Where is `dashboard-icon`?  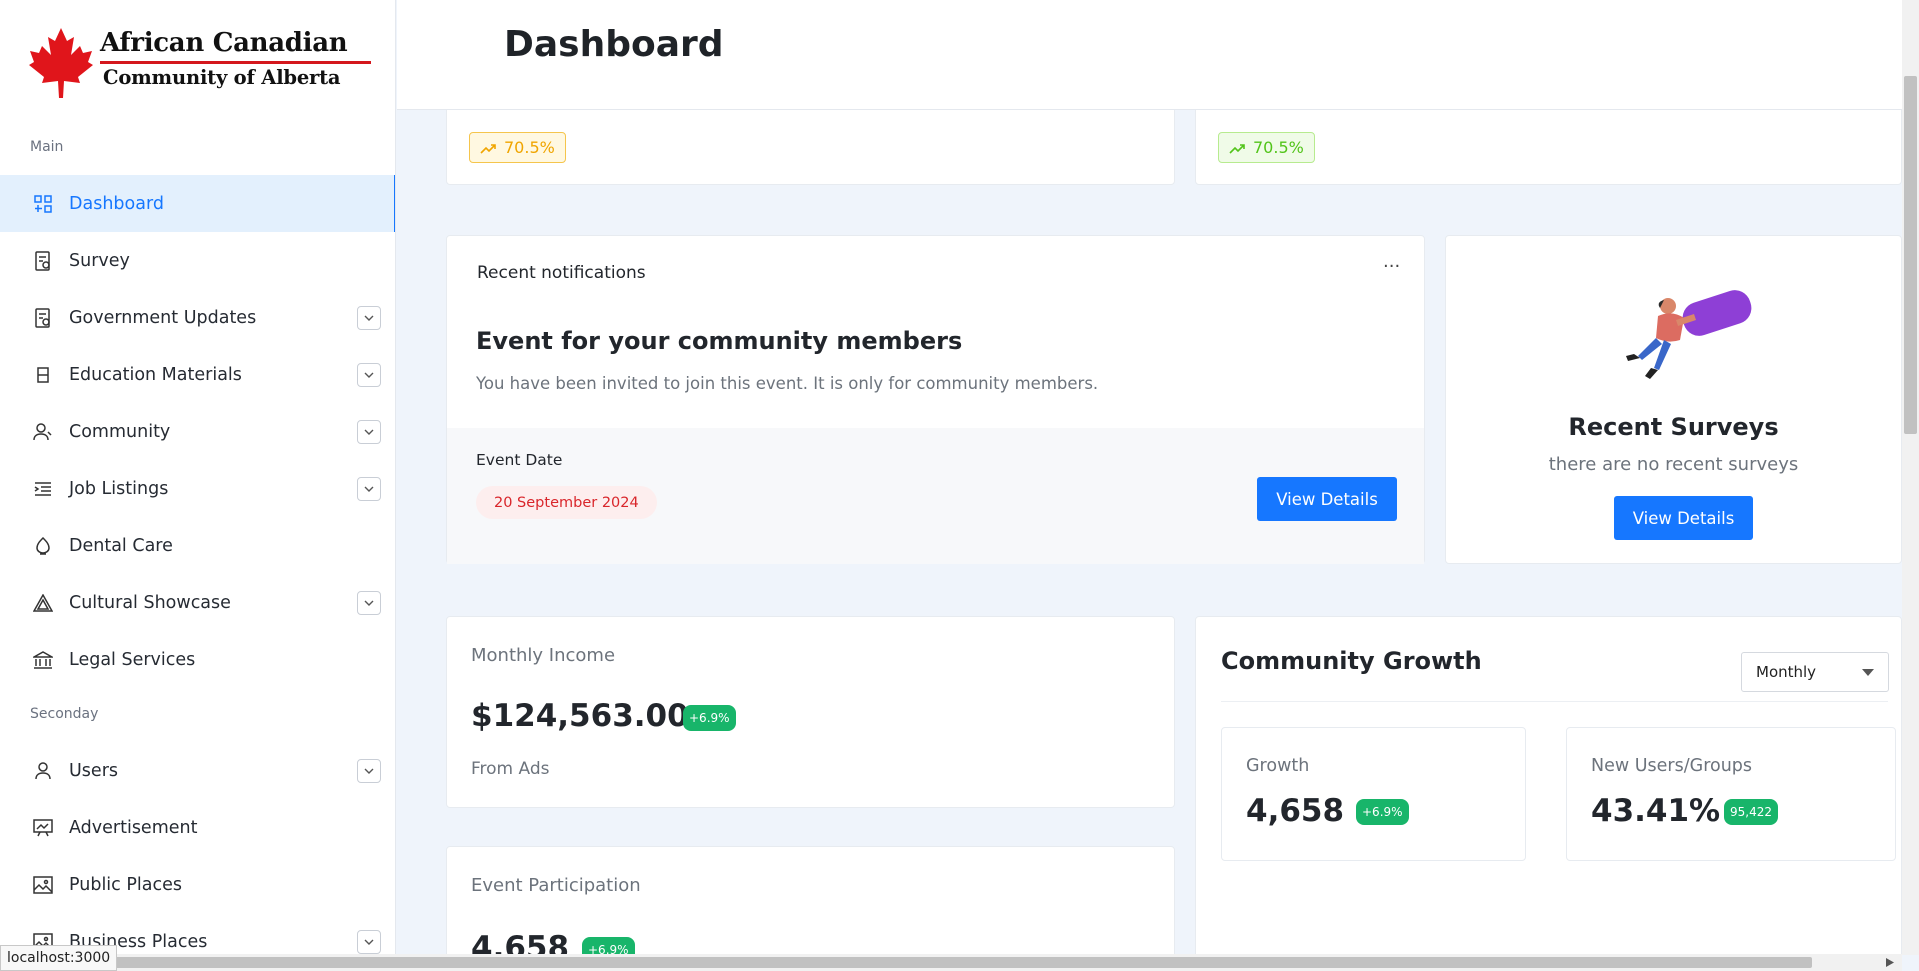
dashboard-icon is located at coordinates (43, 204).